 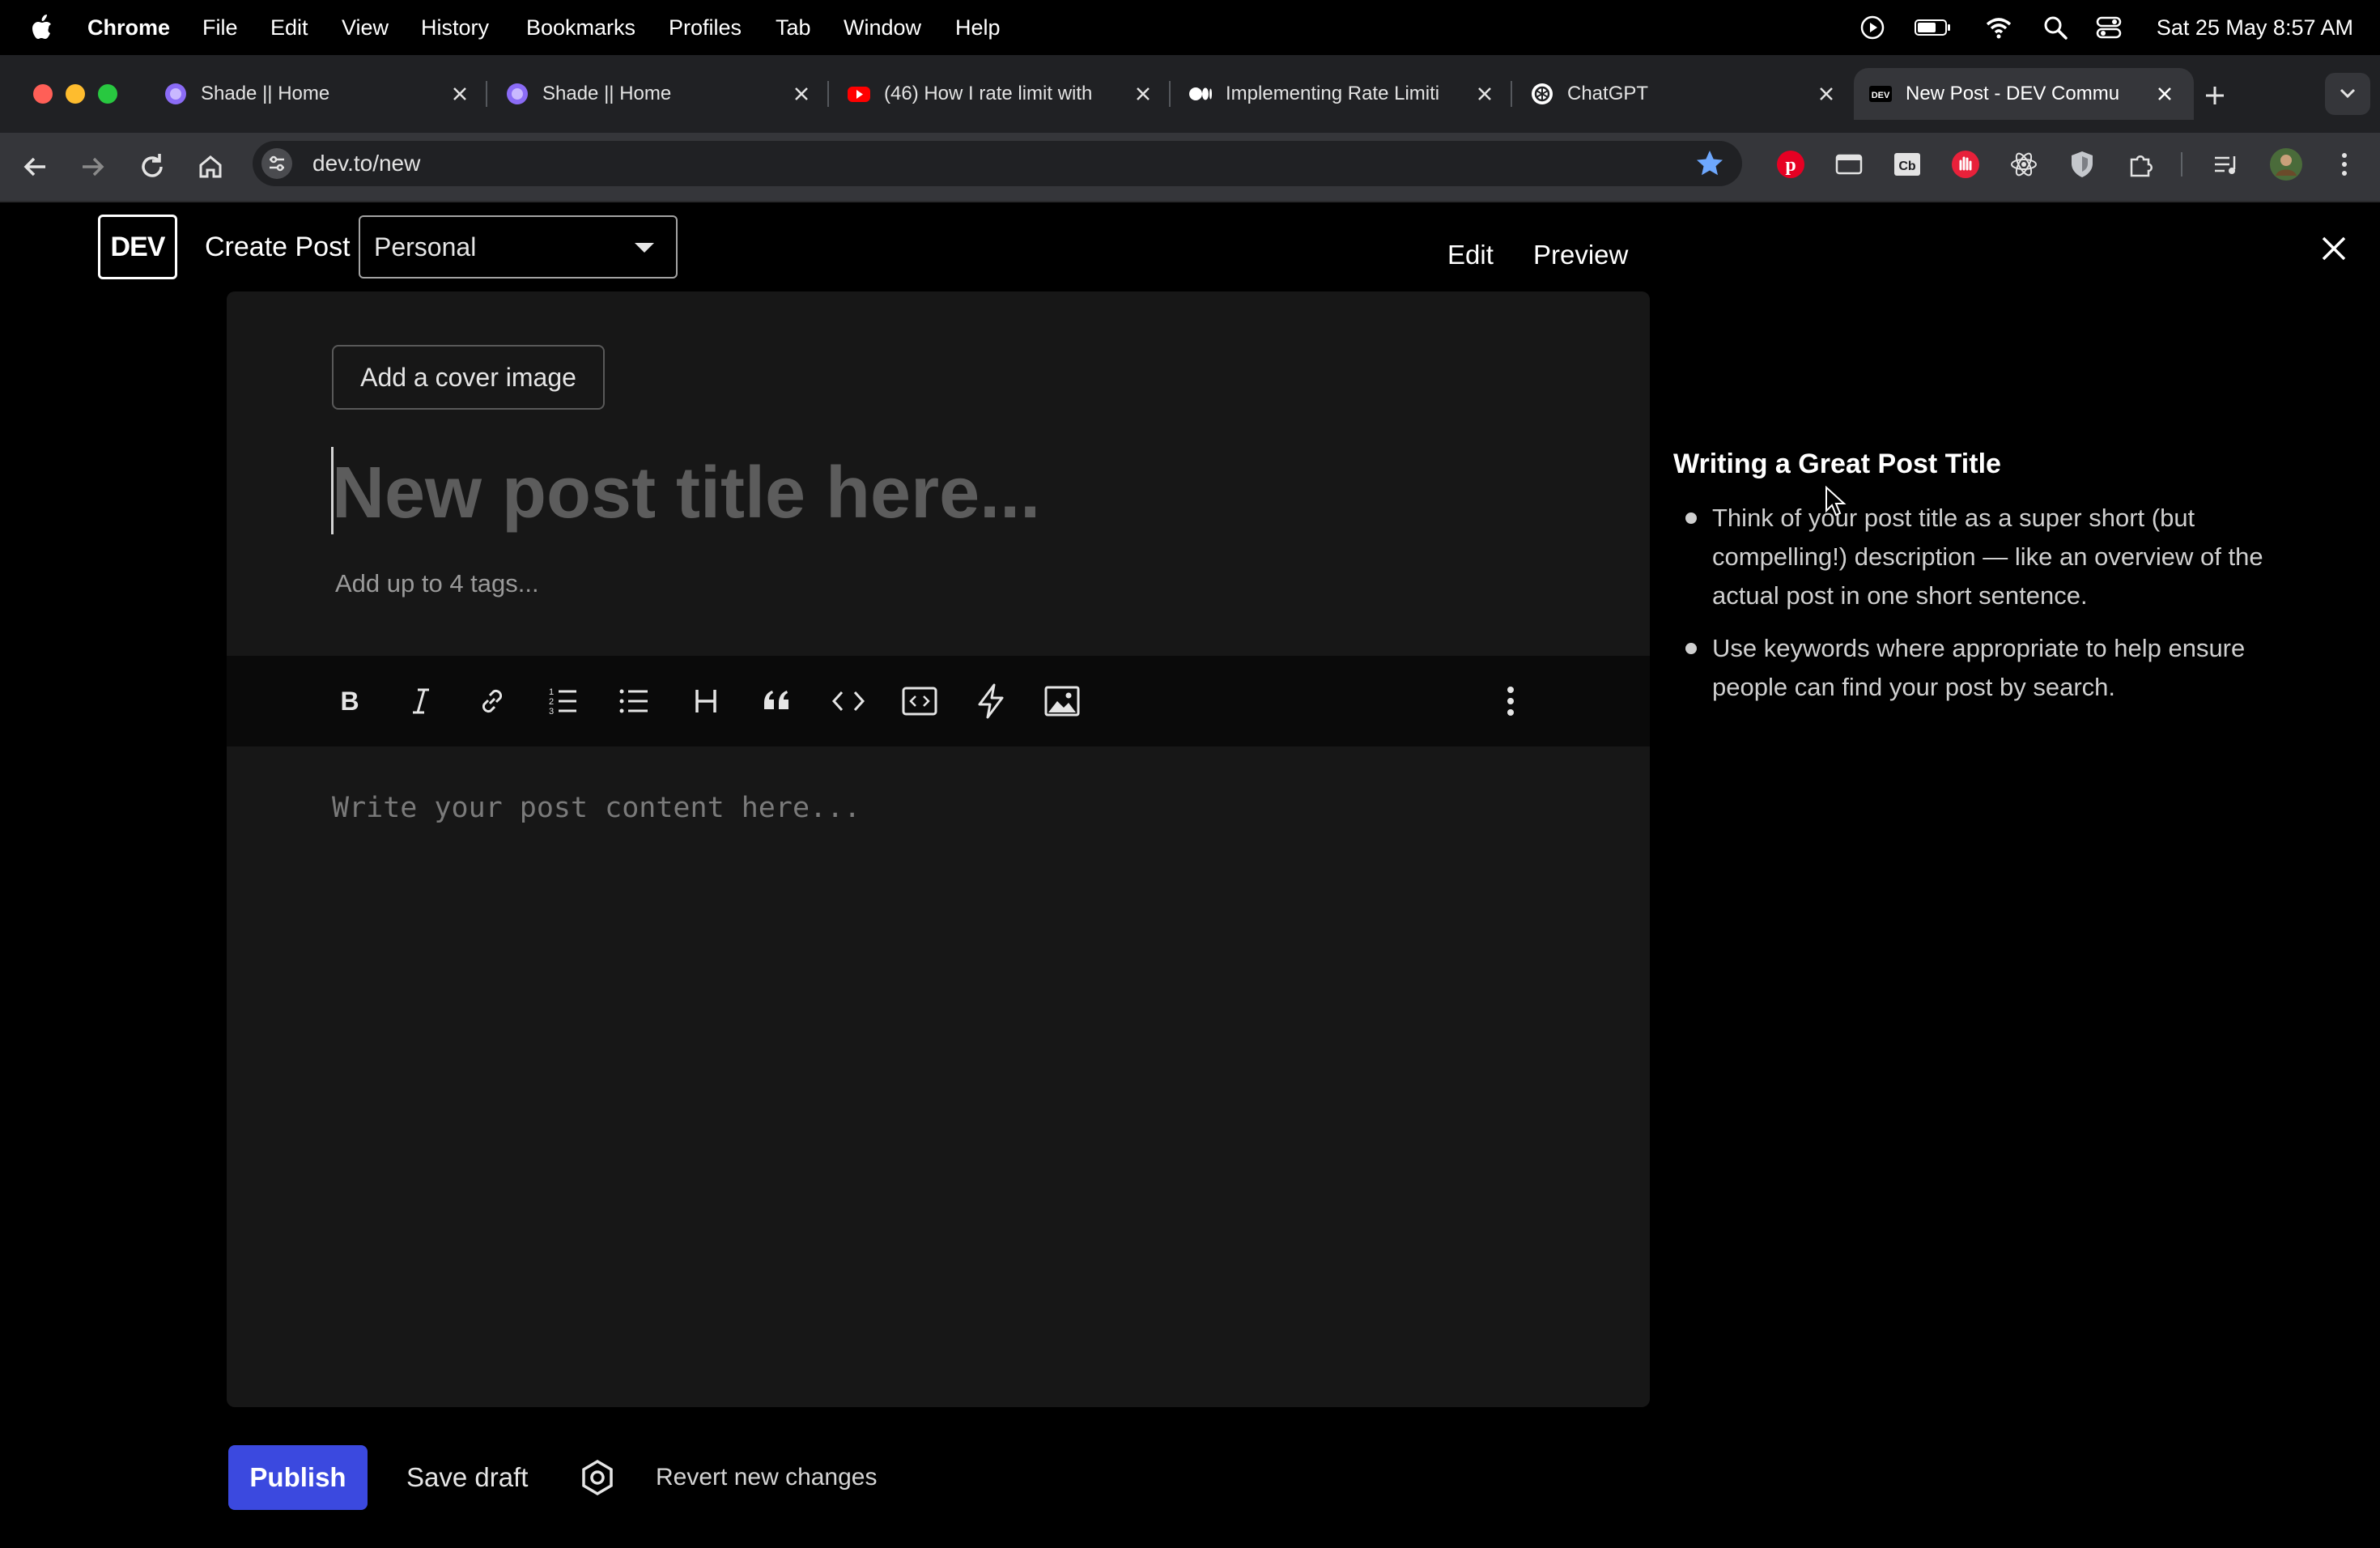 What do you see at coordinates (92, 166) in the screenshot?
I see `forward-arrow-icon` at bounding box center [92, 166].